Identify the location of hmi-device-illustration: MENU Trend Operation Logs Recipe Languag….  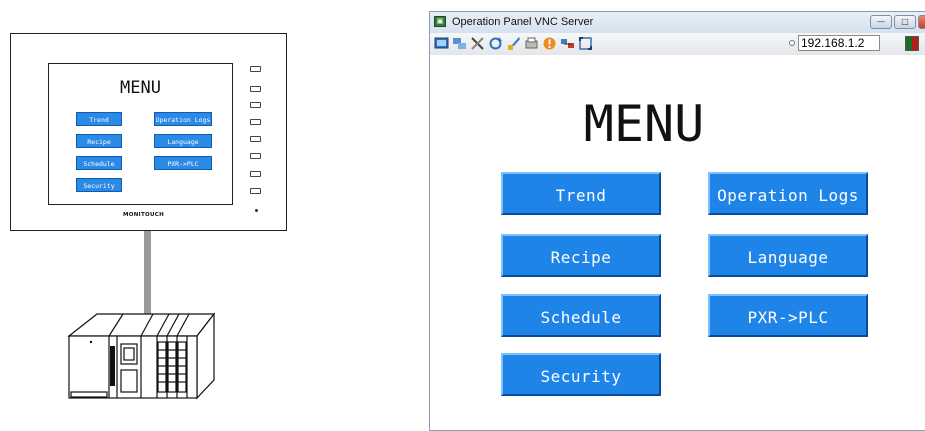
(148, 132).